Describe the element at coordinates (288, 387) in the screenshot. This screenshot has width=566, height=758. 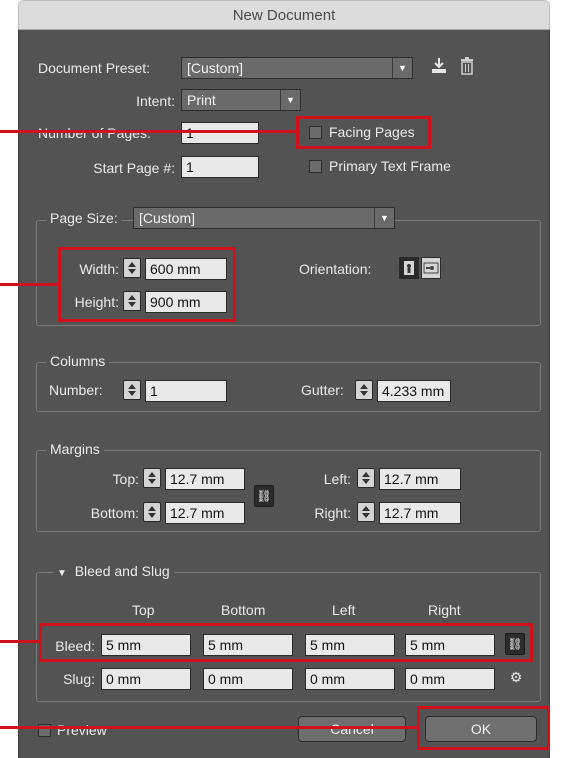
I see `columns-group` at that location.